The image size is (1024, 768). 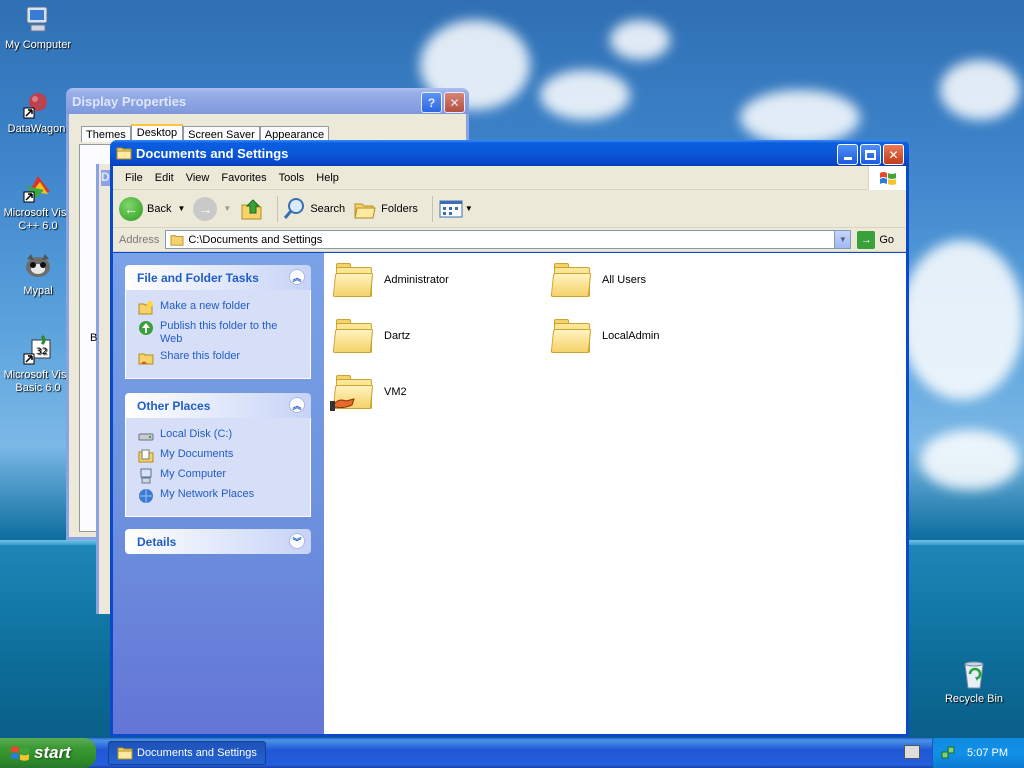 I want to click on expand-chevron-icon: ︾, so click(x=297, y=541).